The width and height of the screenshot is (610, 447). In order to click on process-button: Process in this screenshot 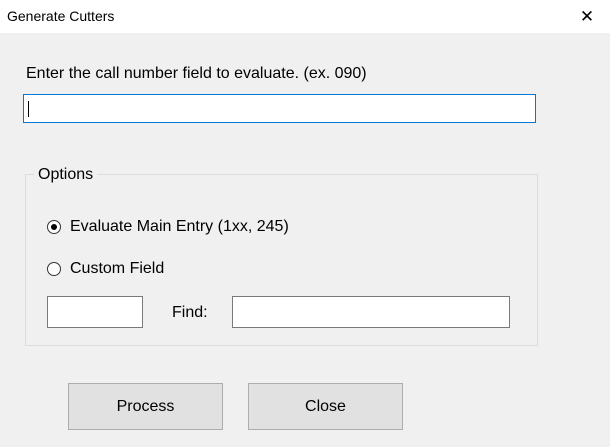, I will do `click(145, 406)`.